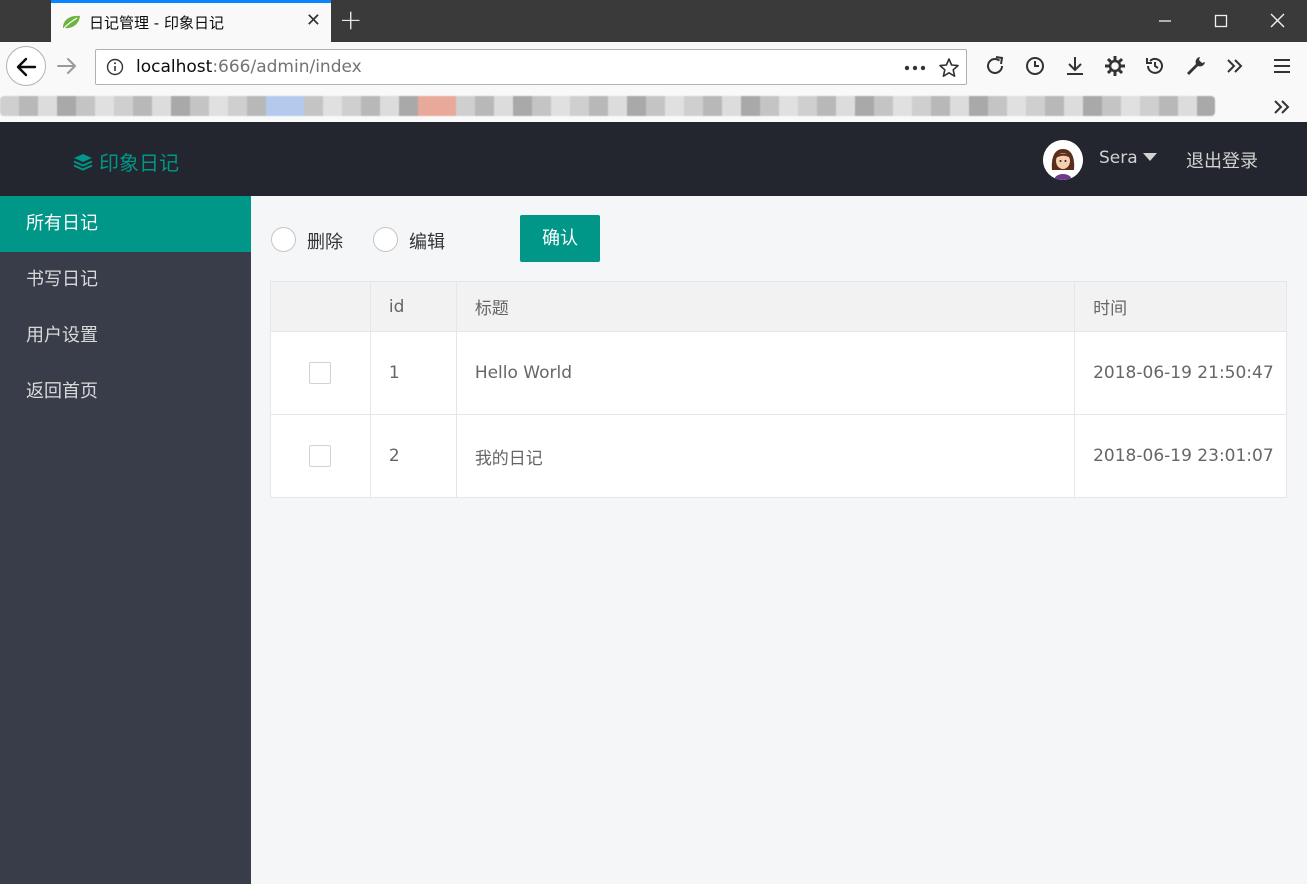 Image resolution: width=1307 pixels, height=884 pixels. Describe the element at coordinates (427, 241) in the screenshot. I see `edit-radio-label: 编辑` at that location.